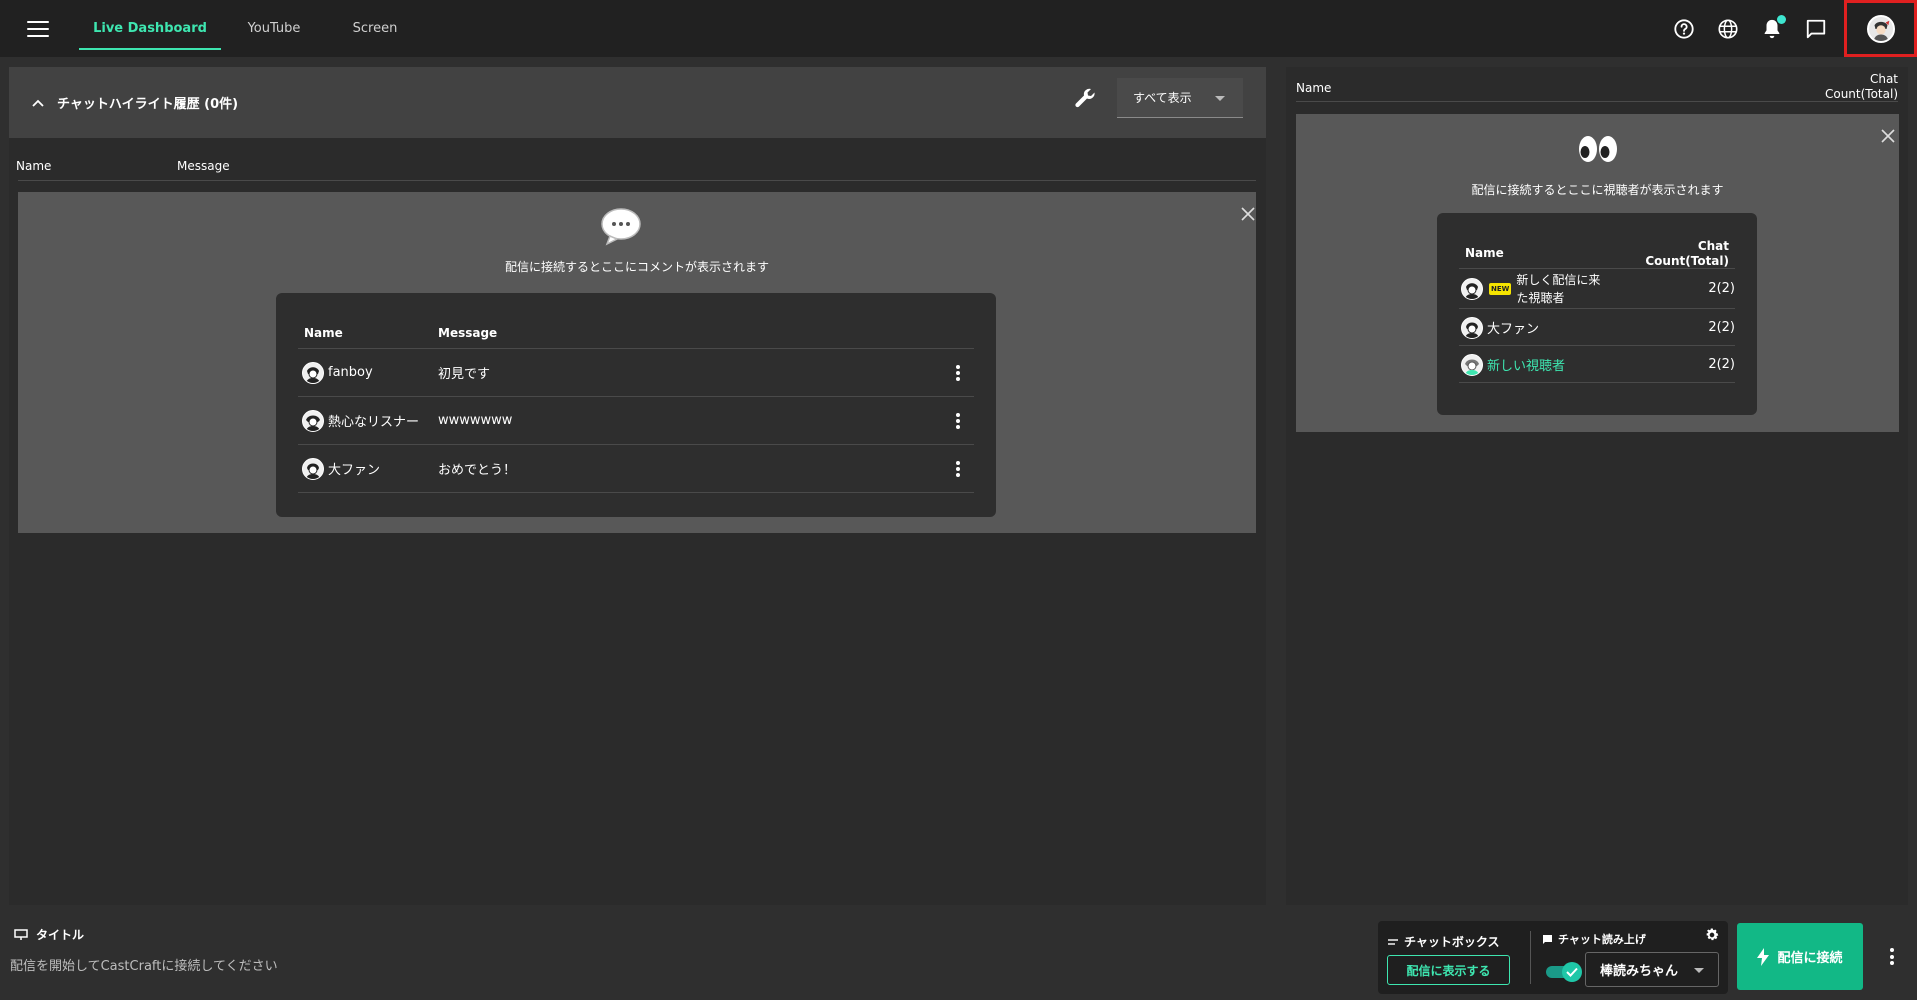  I want to click on table-row: 新しい視聴者 2(2), so click(1597, 365).